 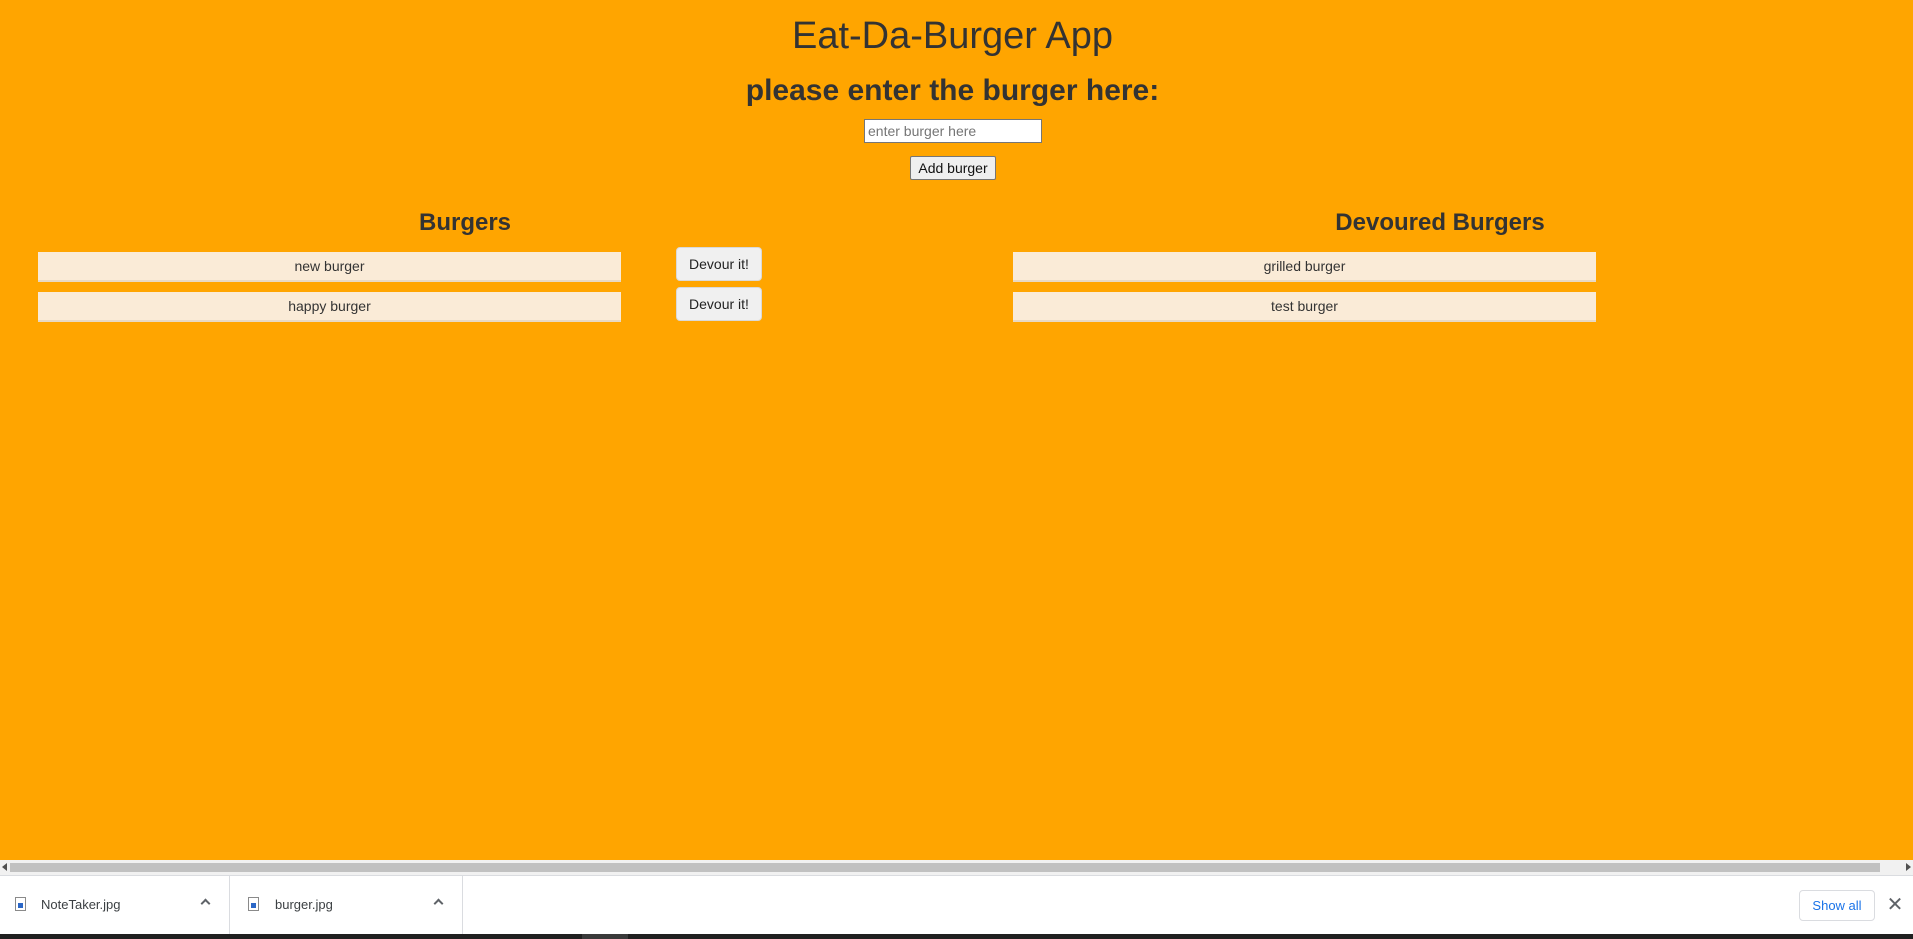 What do you see at coordinates (329, 267) in the screenshot?
I see `burger-list-item: new burger` at bounding box center [329, 267].